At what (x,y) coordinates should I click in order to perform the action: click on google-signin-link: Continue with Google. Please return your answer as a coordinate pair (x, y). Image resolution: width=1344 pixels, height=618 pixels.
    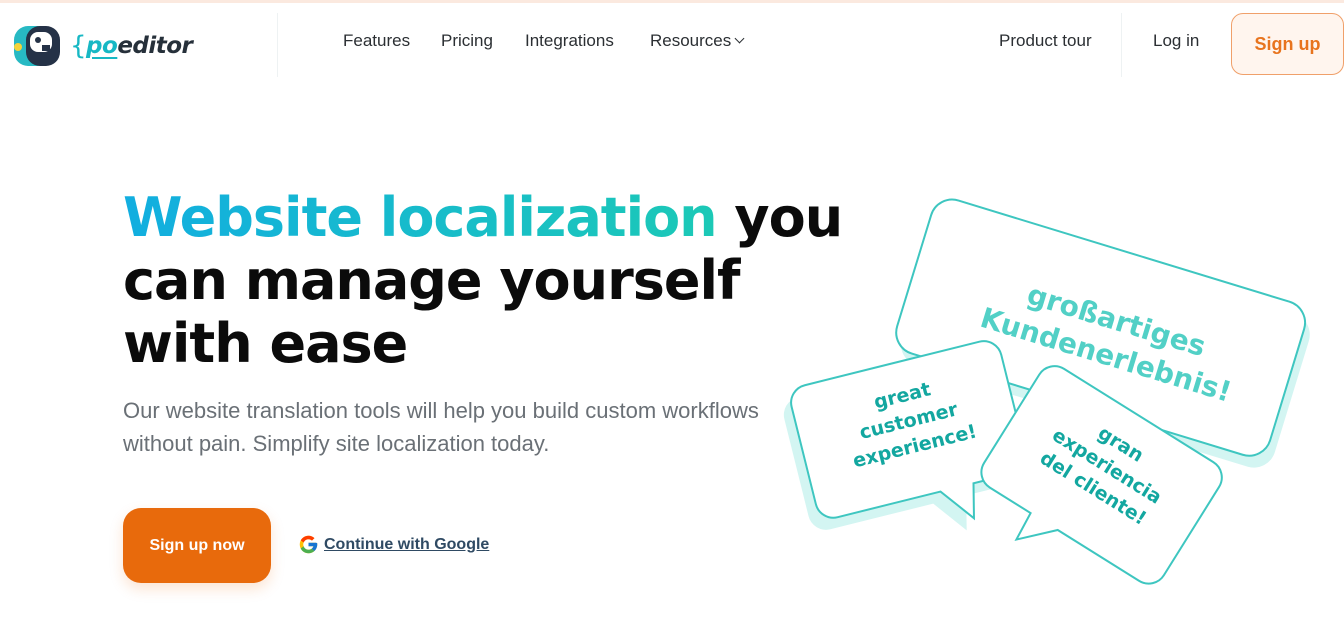
    Looking at the image, I should click on (393, 544).